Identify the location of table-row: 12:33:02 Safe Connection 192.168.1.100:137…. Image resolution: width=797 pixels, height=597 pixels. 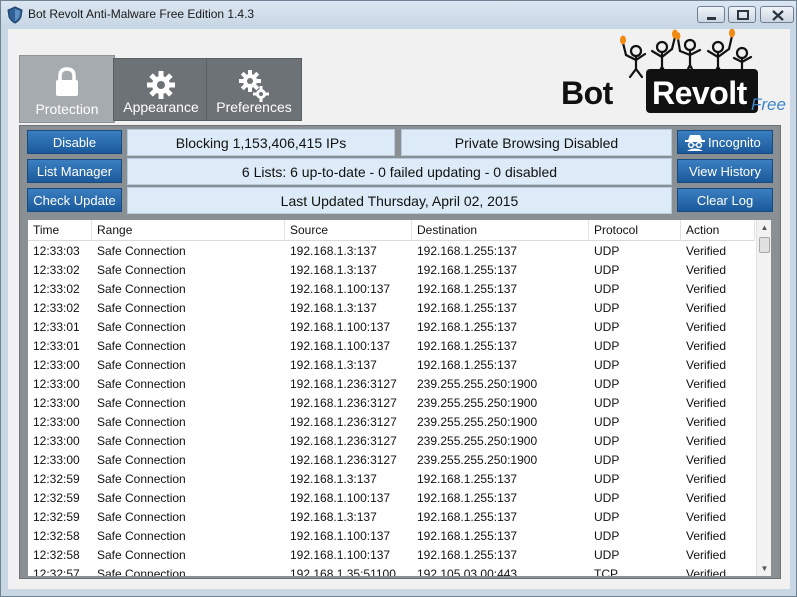
(391, 289).